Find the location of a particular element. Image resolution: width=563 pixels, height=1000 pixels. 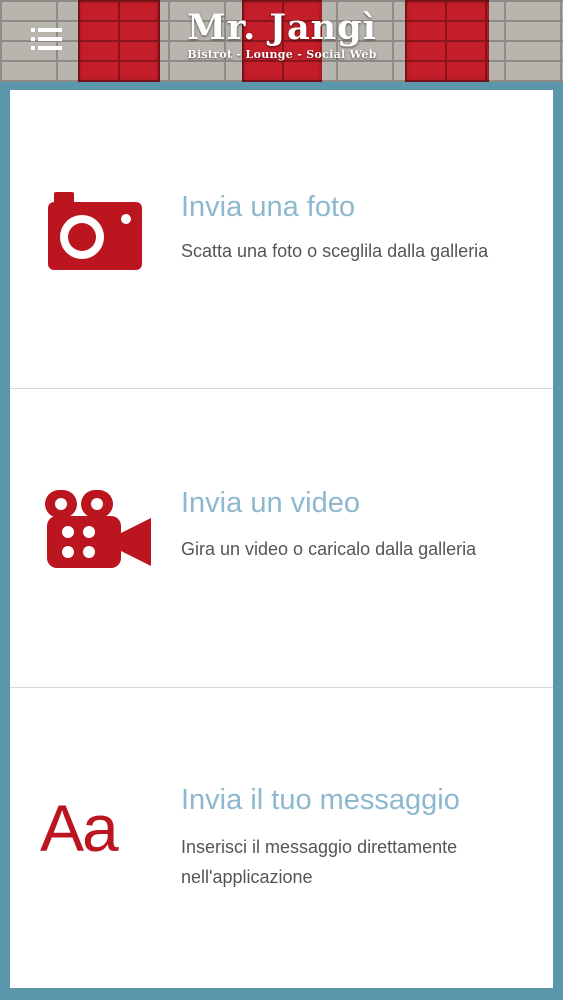

app-header: Mr. Jangì Bistrot - Lounge - Social Web is located at coordinates (281, 41).